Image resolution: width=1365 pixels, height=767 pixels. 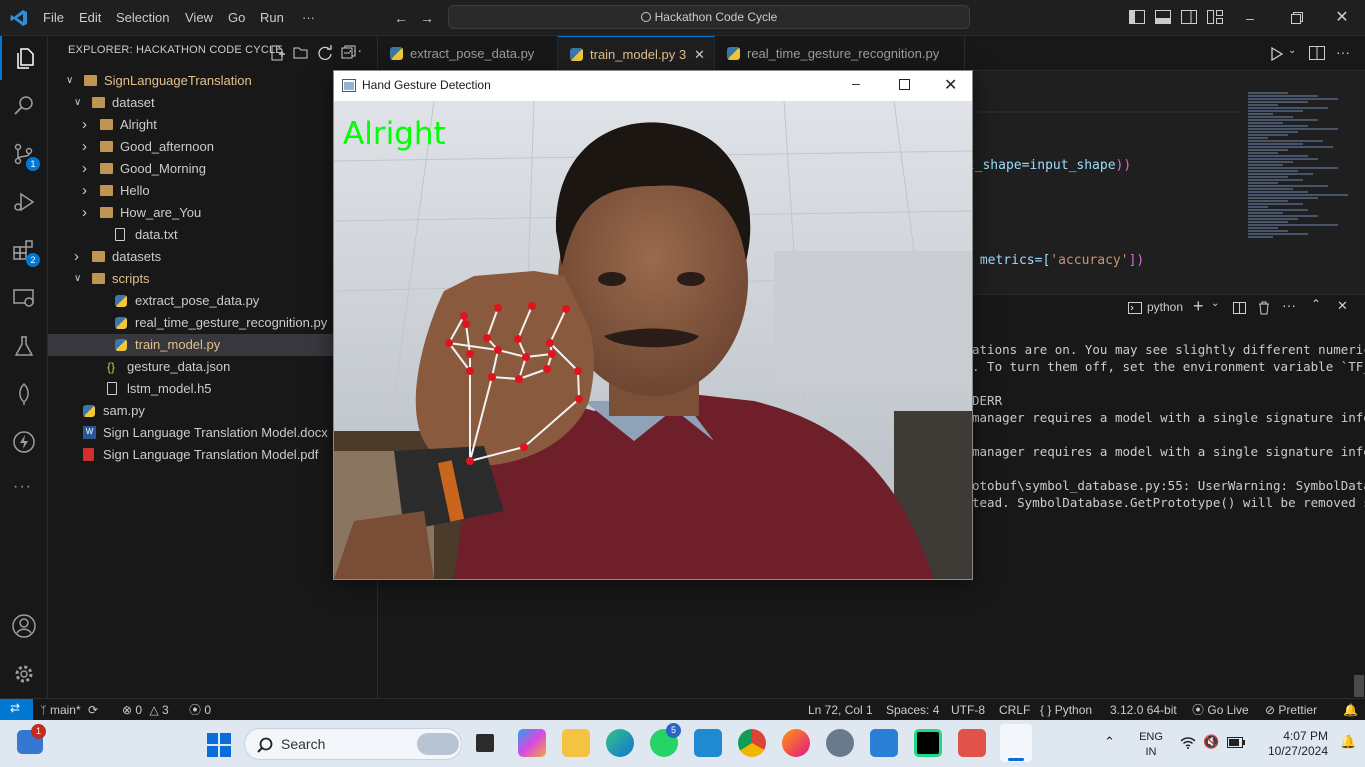 What do you see at coordinates (219, 745) in the screenshot?
I see `start-windows-icon` at bounding box center [219, 745].